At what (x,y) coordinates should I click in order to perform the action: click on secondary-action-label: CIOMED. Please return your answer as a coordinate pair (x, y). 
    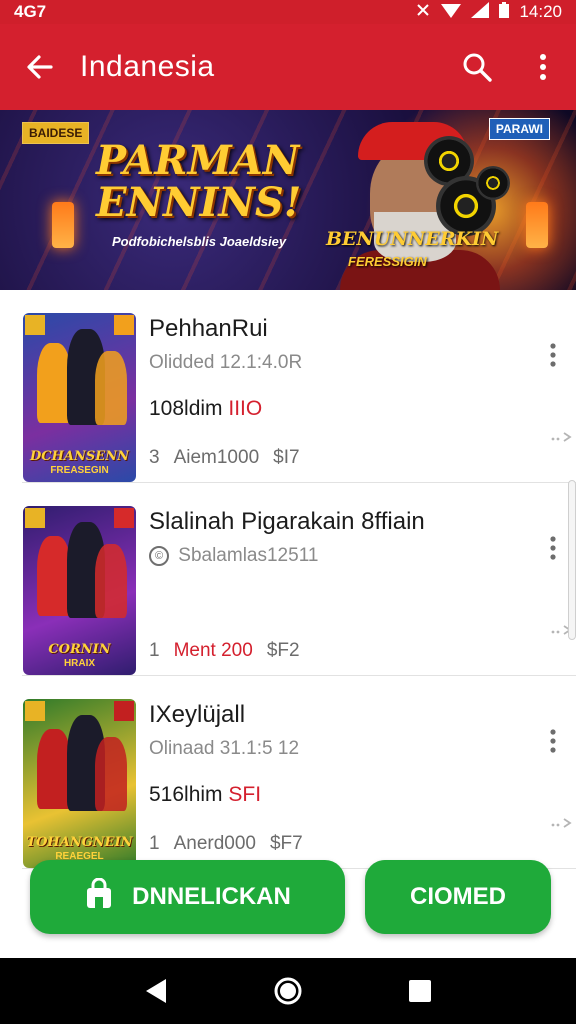
    Looking at the image, I should click on (458, 896).